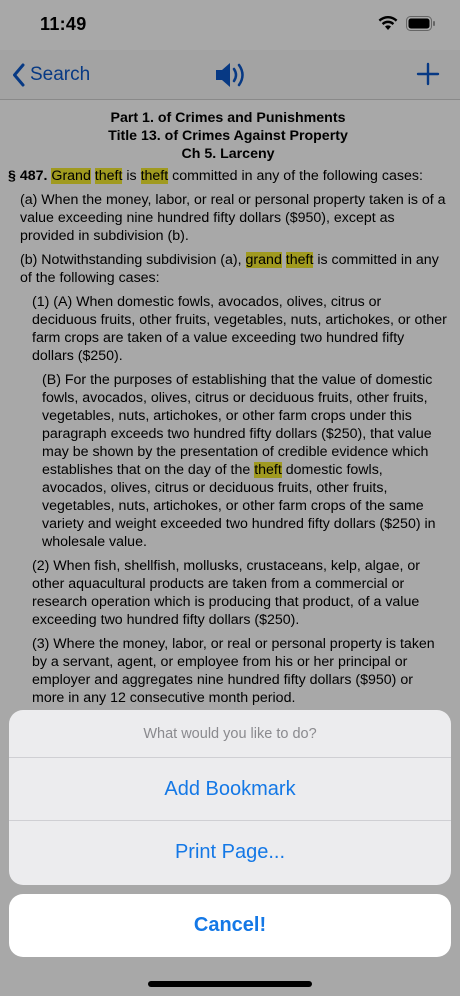 This screenshot has height=996, width=460. Describe the element at coordinates (230, 789) in the screenshot. I see `add-bookmark-button: Add Bookmark` at that location.